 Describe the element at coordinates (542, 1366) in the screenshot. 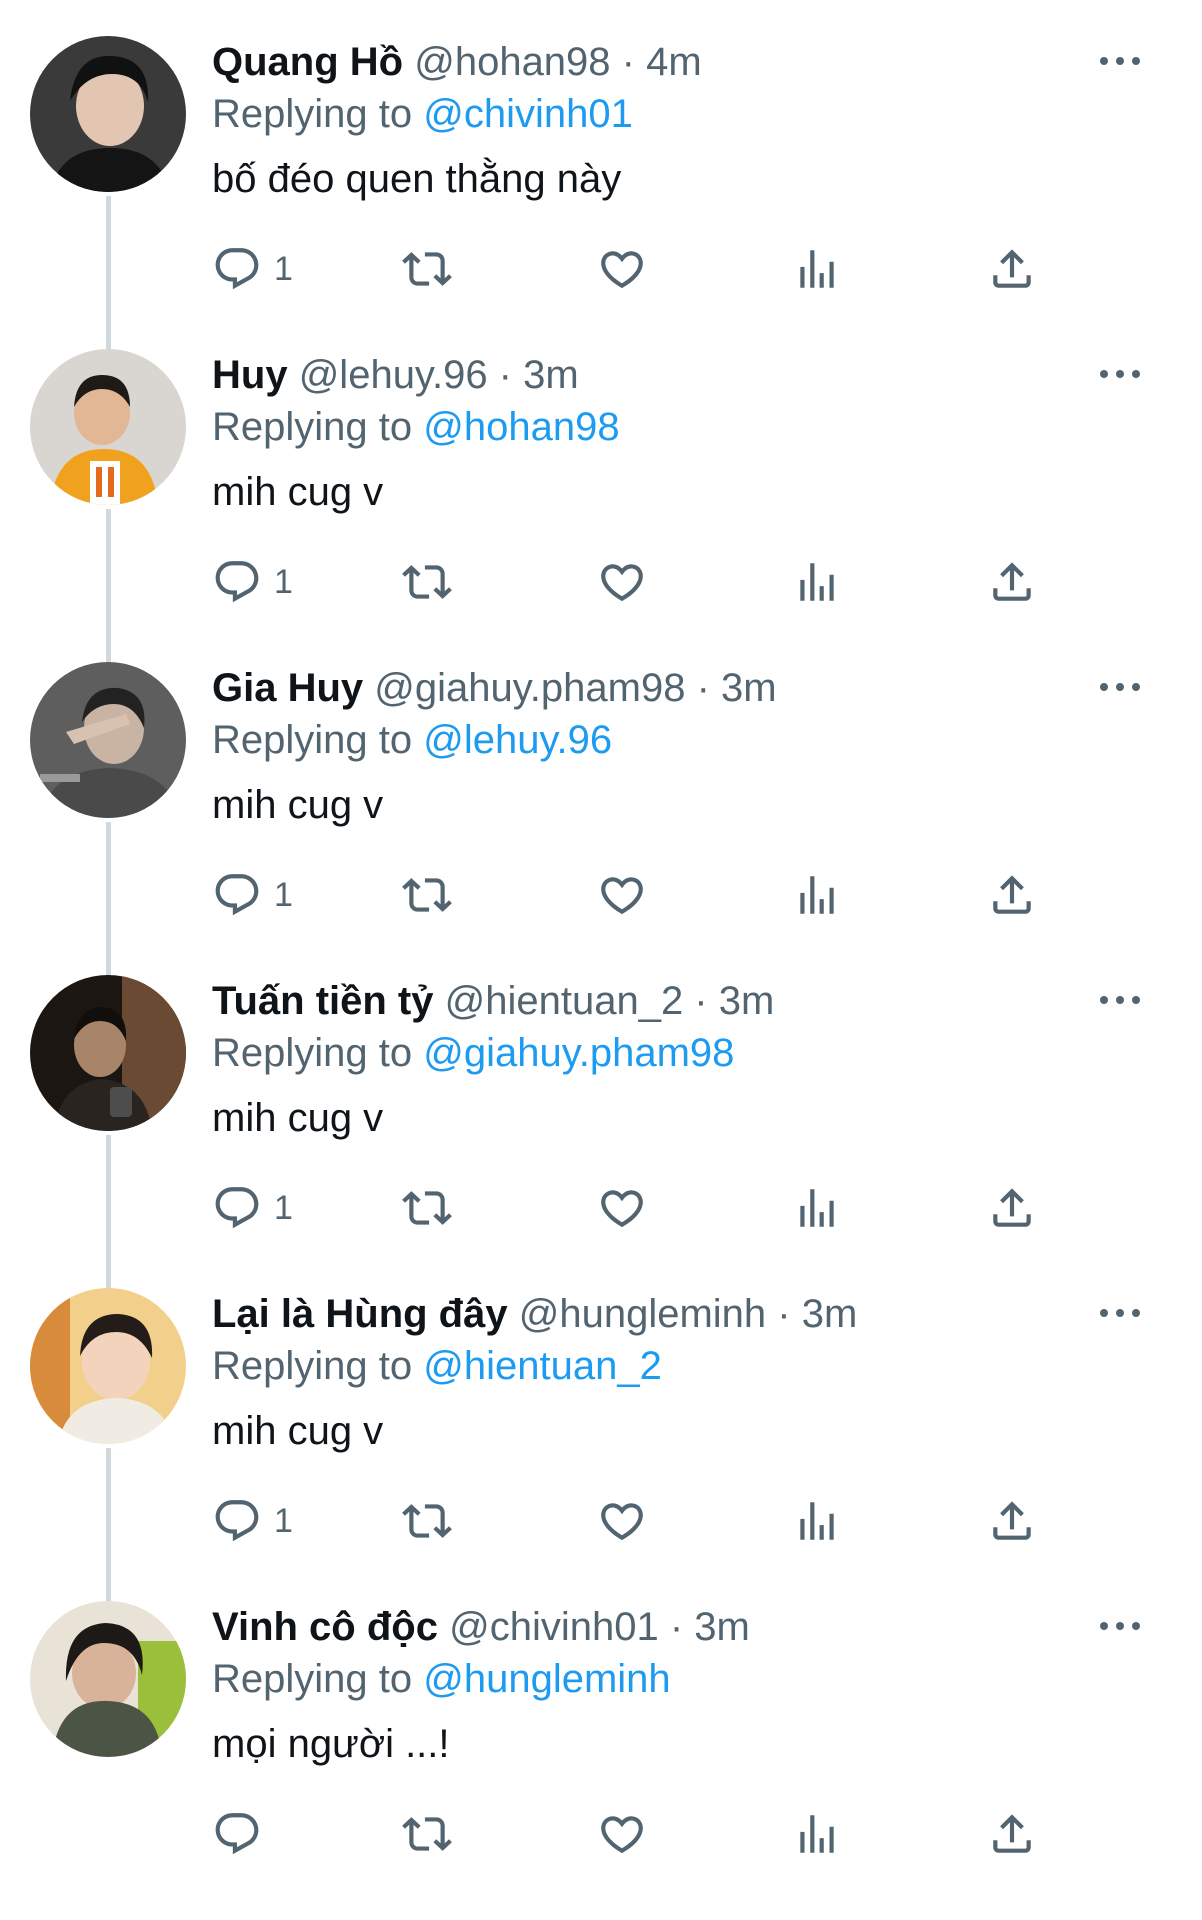

I see `replying-mention: @hientuan_2` at that location.